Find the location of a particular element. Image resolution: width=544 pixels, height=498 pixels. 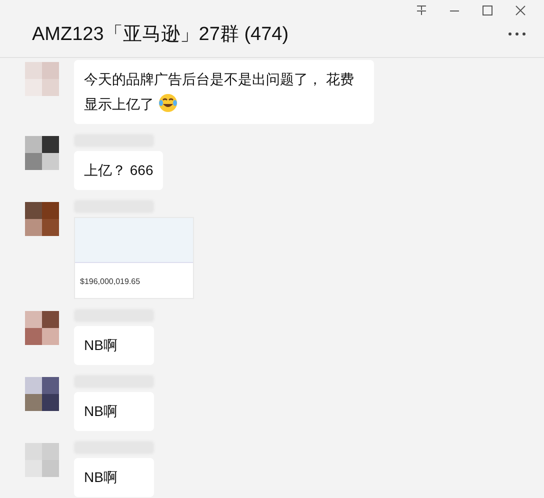

message-bubble: 今天的品牌广告后台是不是出问题了， 花费显示上亿了 is located at coordinates (224, 92).